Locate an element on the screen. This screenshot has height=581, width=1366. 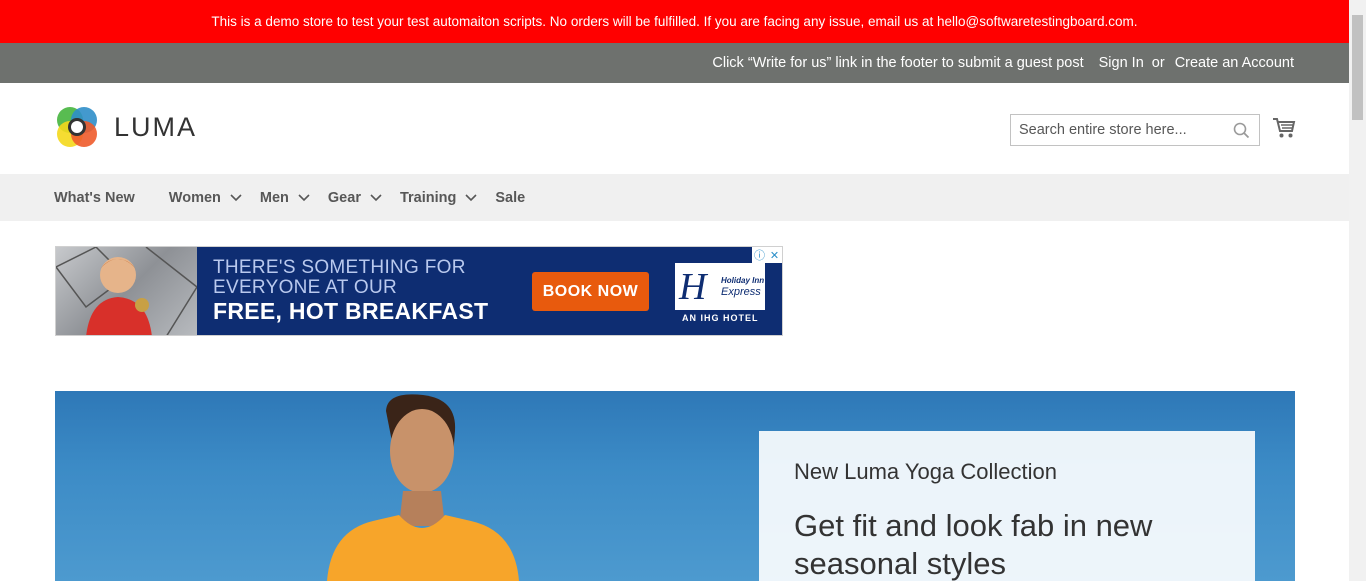
holiday-inn-express-logo: H Holiday Inn Express is located at coordinates (720, 286).